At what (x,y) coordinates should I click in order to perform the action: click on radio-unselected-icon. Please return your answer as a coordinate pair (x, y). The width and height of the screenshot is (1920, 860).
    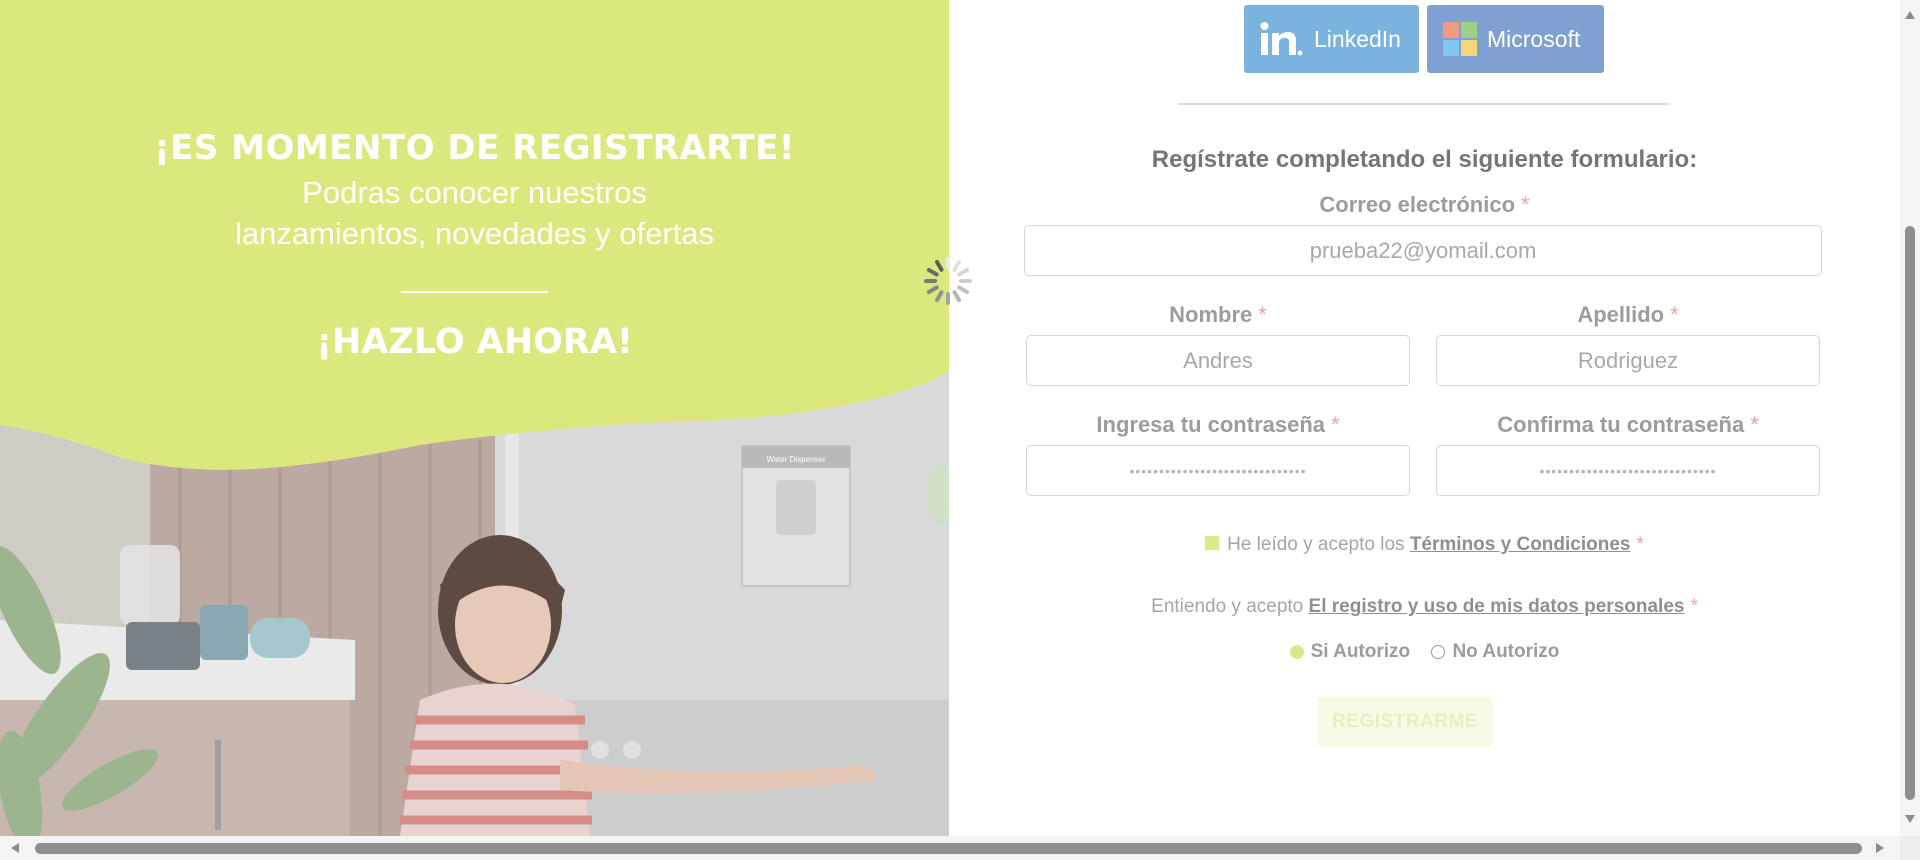
    Looking at the image, I should click on (1438, 652).